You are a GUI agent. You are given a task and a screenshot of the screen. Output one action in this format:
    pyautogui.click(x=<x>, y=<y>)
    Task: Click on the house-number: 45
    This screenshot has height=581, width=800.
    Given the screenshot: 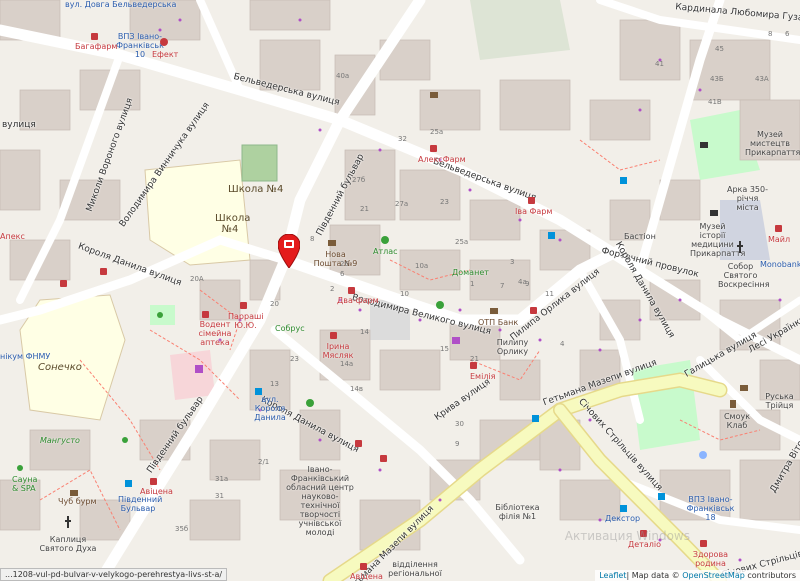 What is the action you would take?
    pyautogui.click(x=719, y=49)
    